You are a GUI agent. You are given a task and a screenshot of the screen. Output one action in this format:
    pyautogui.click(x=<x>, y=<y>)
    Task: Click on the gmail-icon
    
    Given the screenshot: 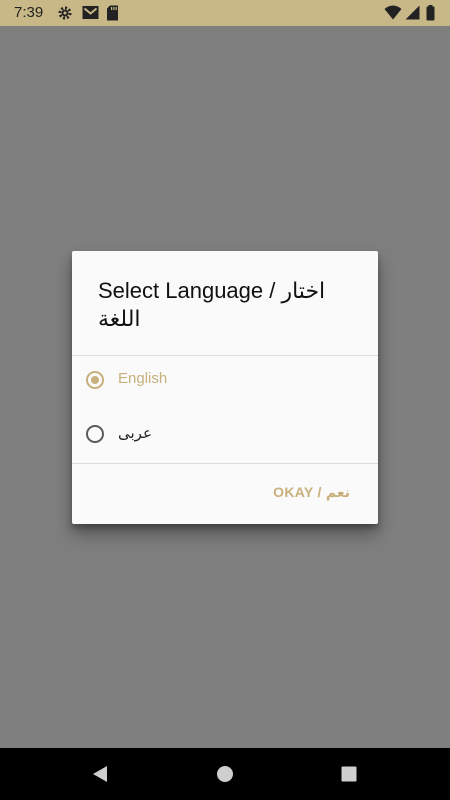 What is the action you would take?
    pyautogui.click(x=90, y=15)
    